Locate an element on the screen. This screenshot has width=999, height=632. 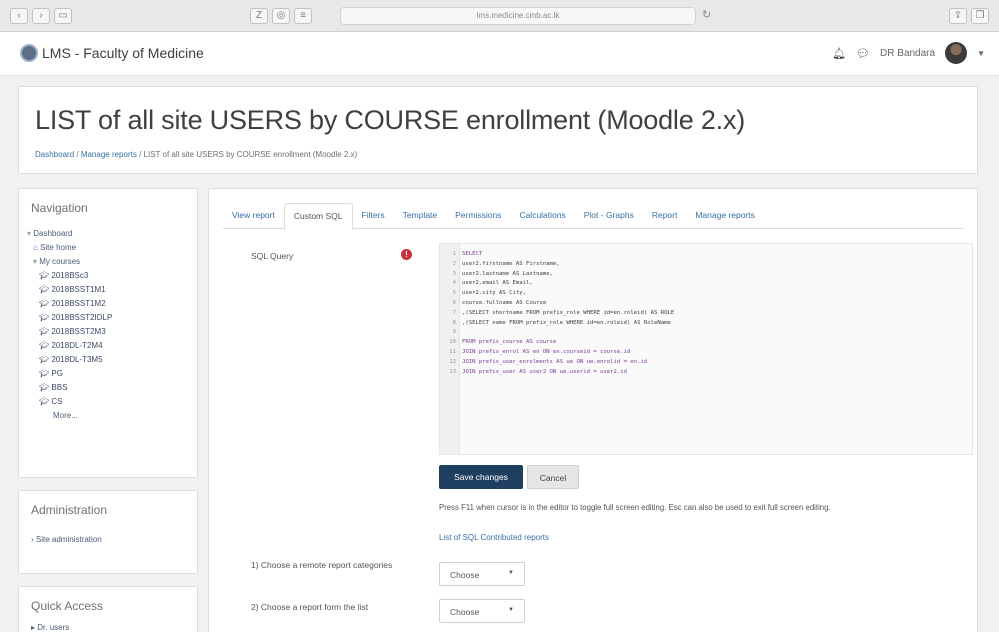
tab-filters: Filters is located at coordinates (373, 216).